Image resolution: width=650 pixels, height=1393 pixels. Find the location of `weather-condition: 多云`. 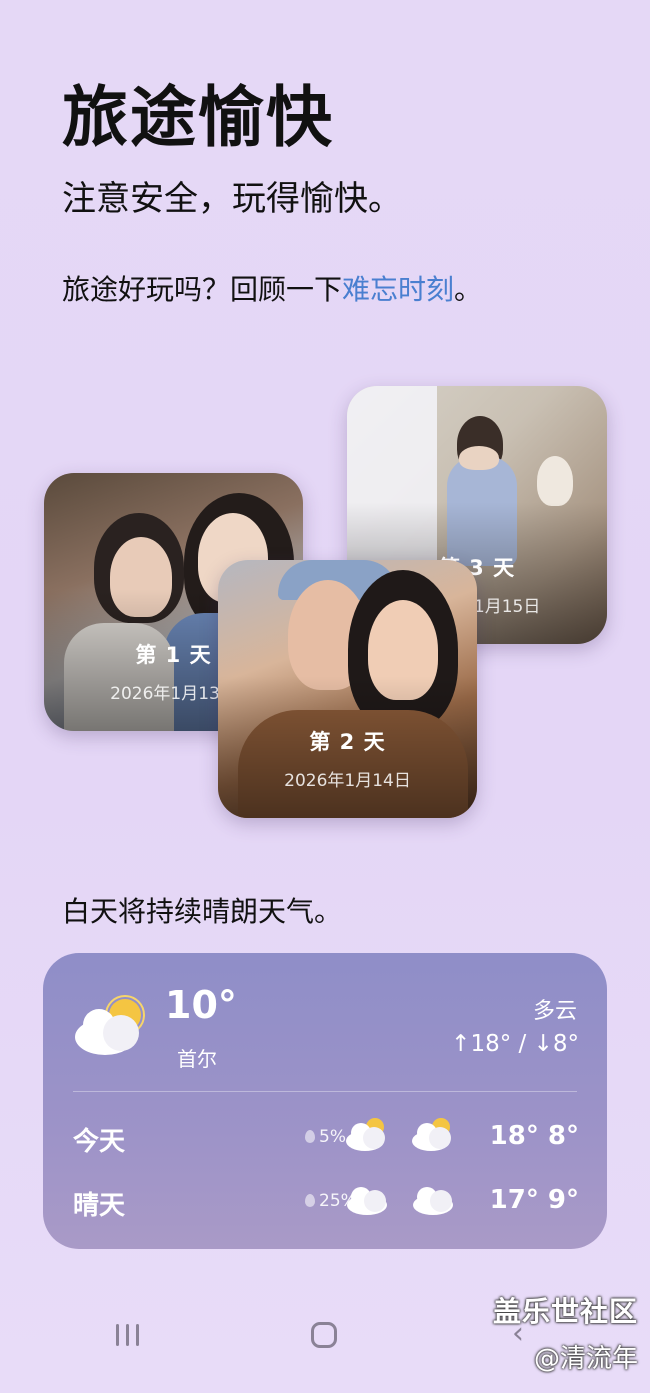

weather-condition: 多云 is located at coordinates (554, 1011).